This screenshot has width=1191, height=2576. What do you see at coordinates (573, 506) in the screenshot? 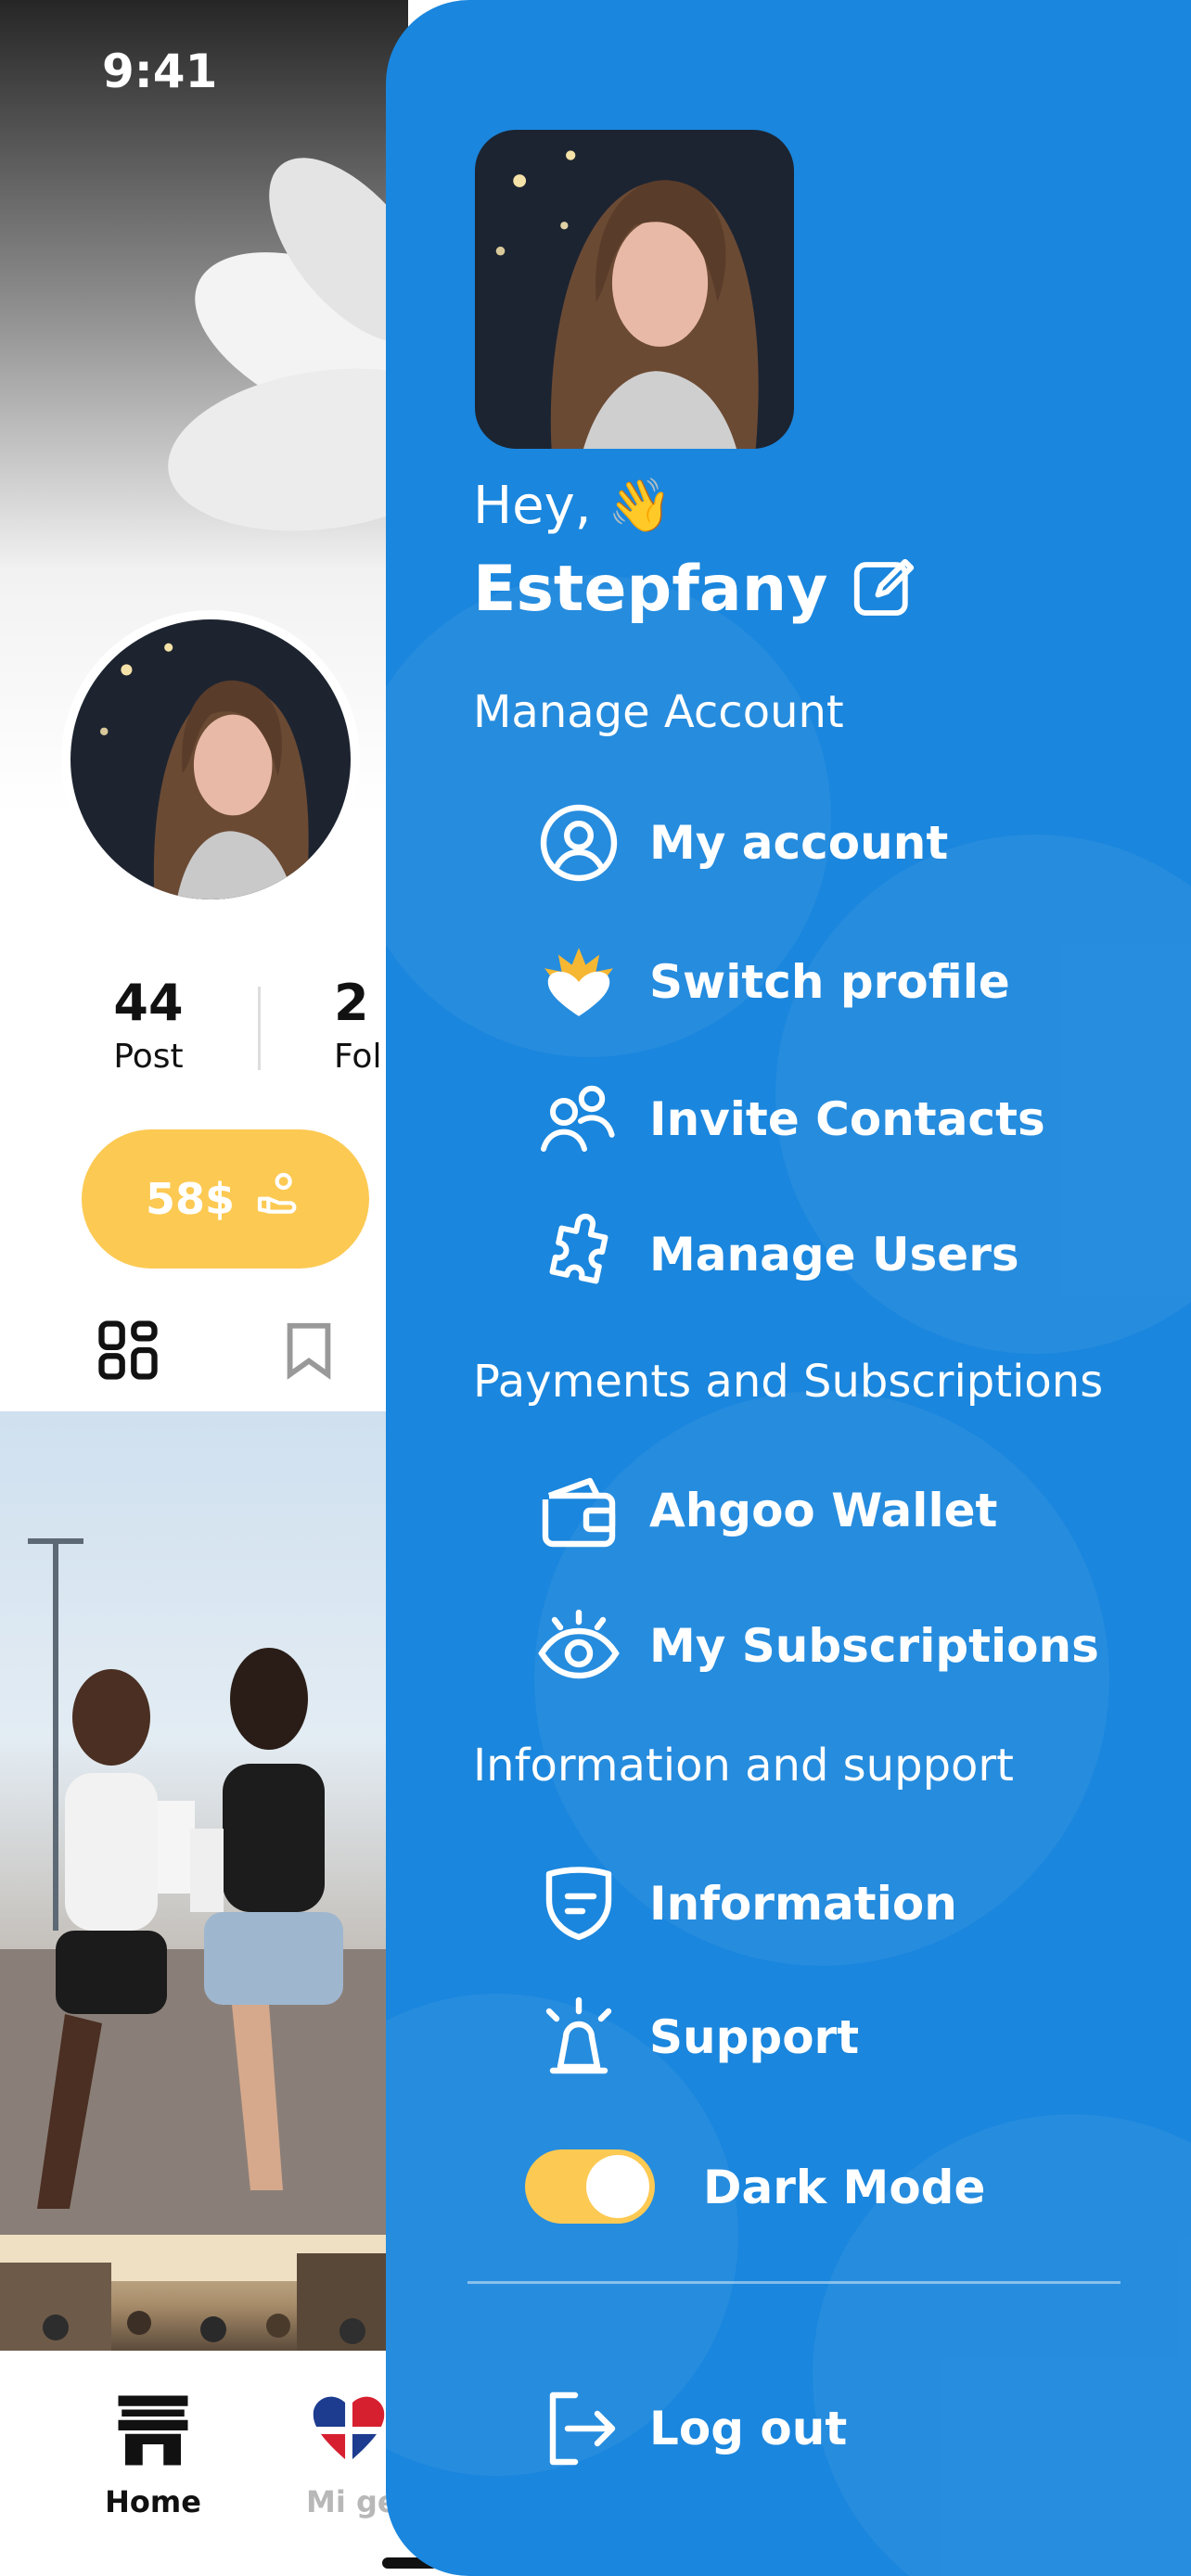
I see `greeting-text: Hey, 👋` at bounding box center [573, 506].